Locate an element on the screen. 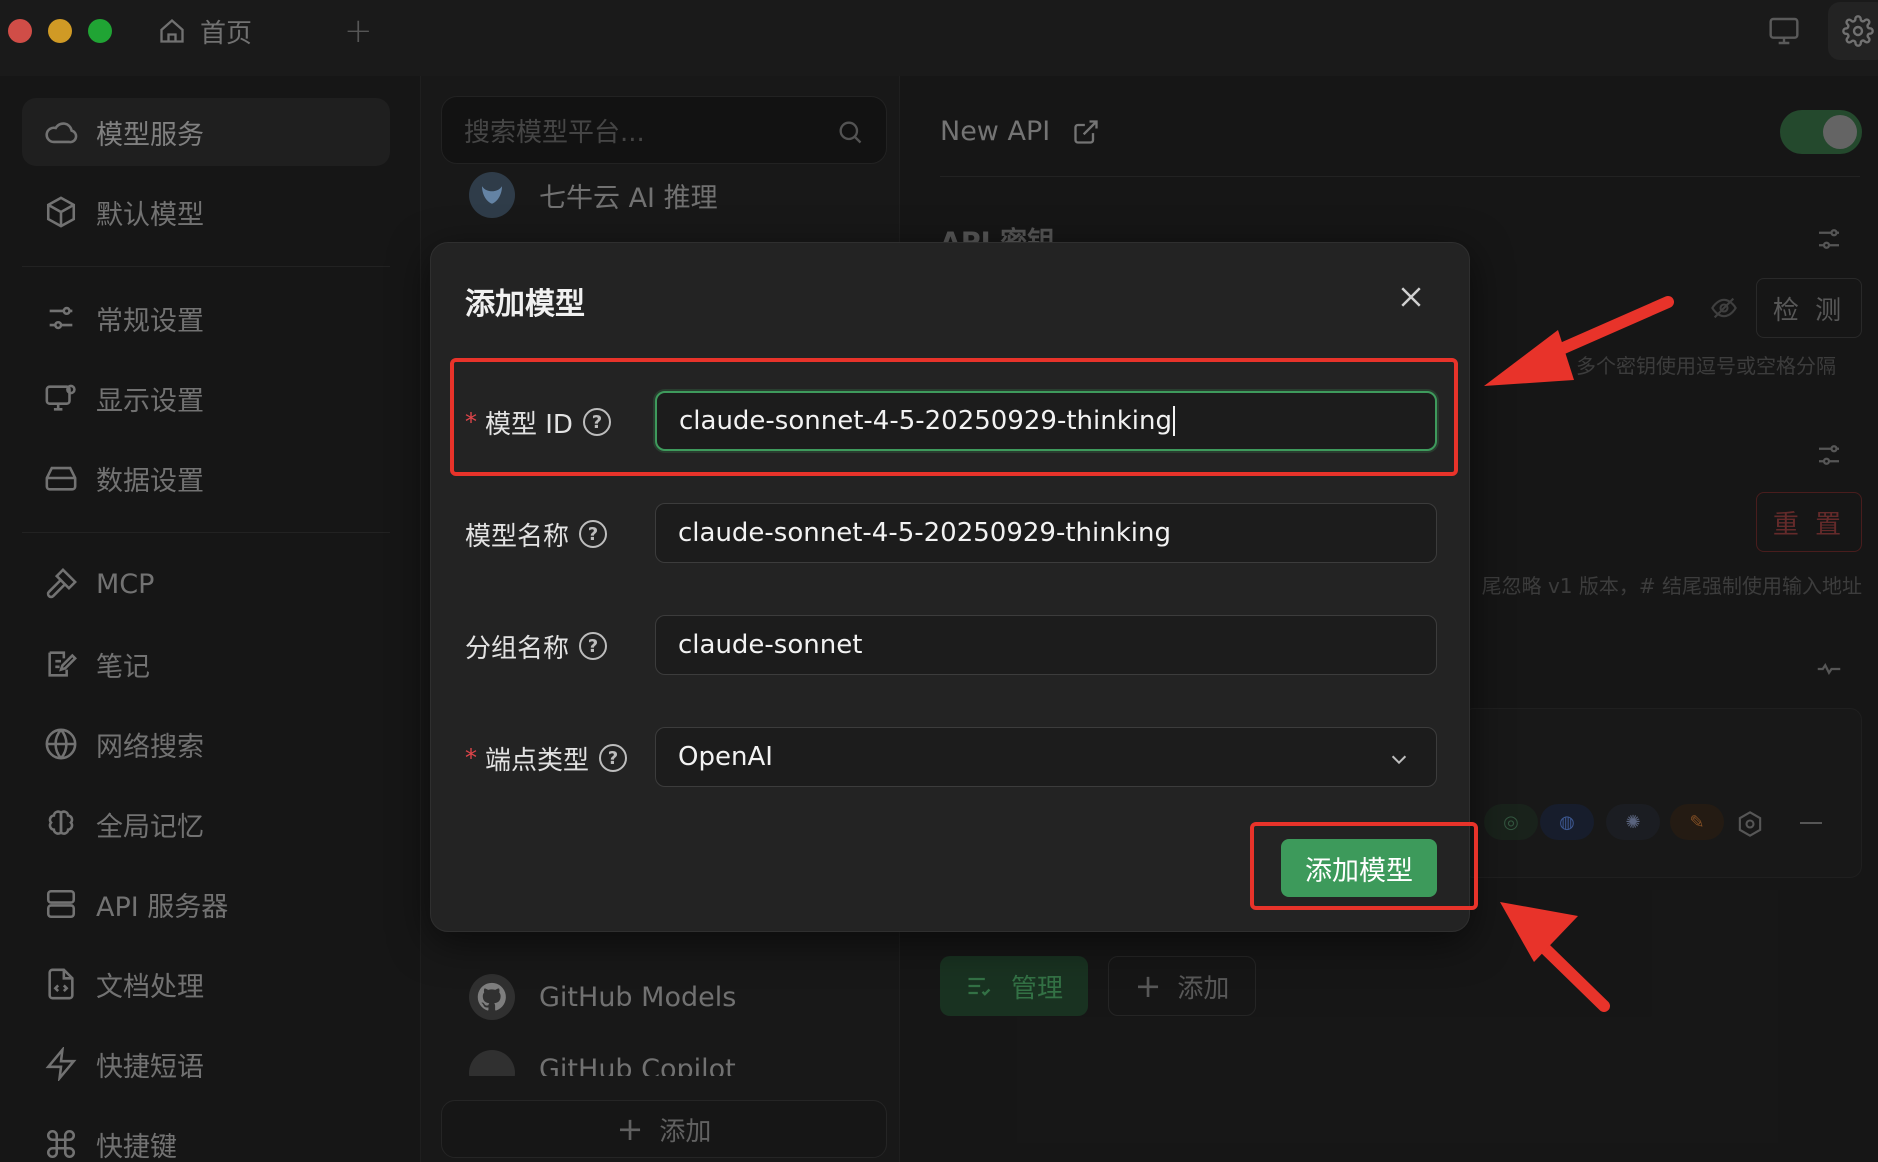  arrow-to-model-id is located at coordinates (1579, 341).